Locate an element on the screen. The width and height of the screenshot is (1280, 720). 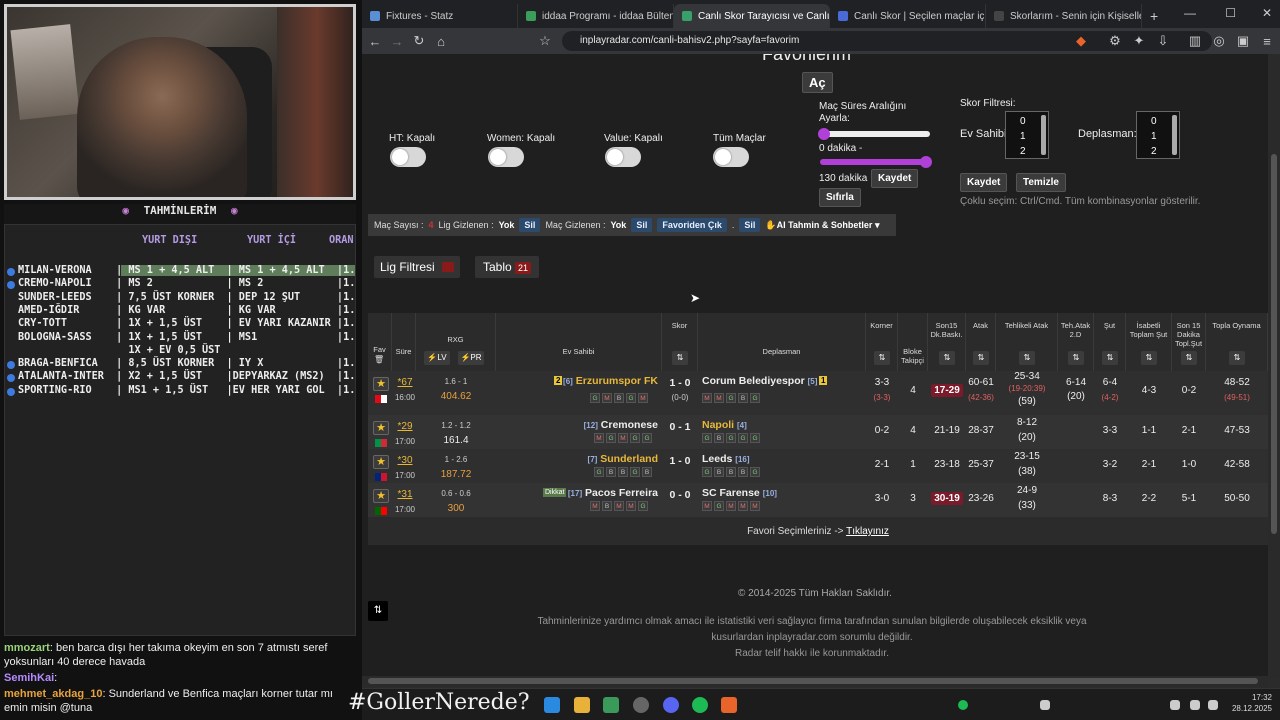
delete-hidden-leagues-button: Sil is located at coordinates (530, 225).